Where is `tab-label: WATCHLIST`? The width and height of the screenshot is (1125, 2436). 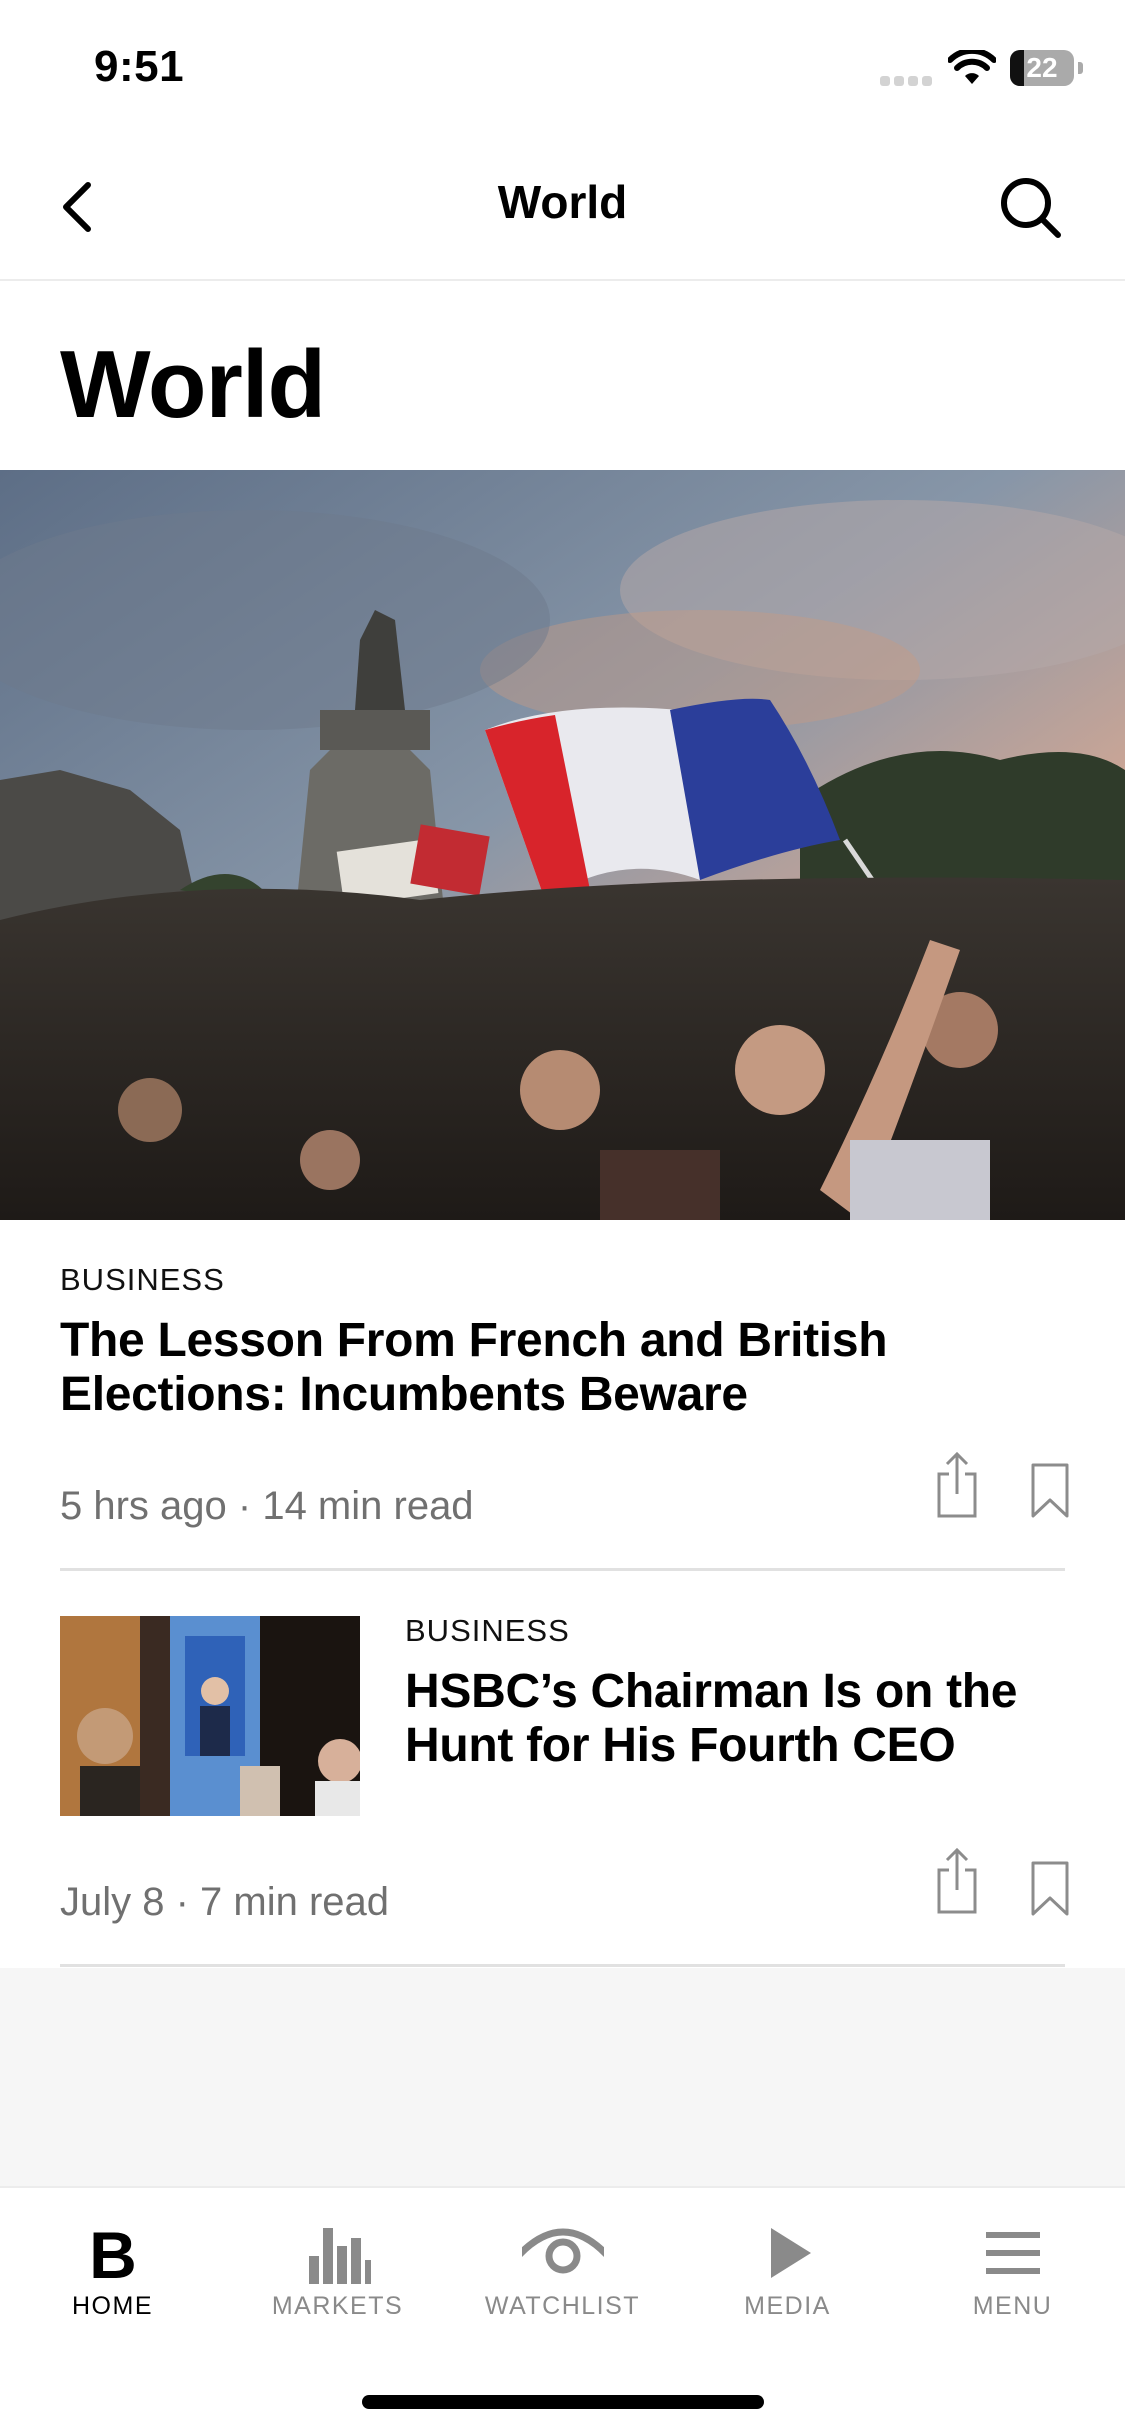 tab-label: WATCHLIST is located at coordinates (562, 2306).